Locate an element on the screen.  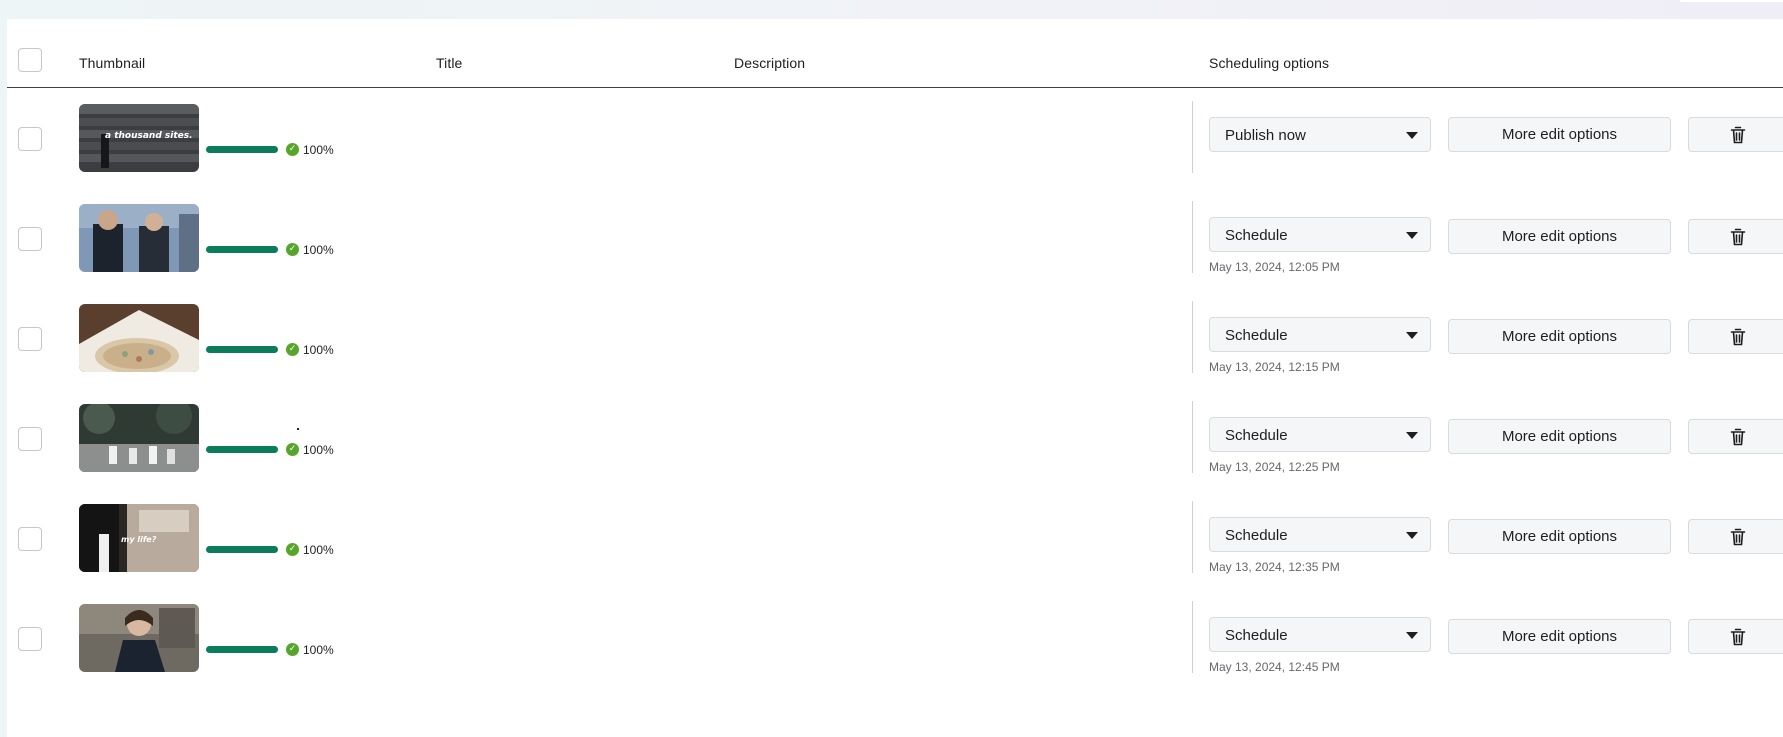
header-scheduling-options: Scheduling options is located at coordinates (1269, 63).